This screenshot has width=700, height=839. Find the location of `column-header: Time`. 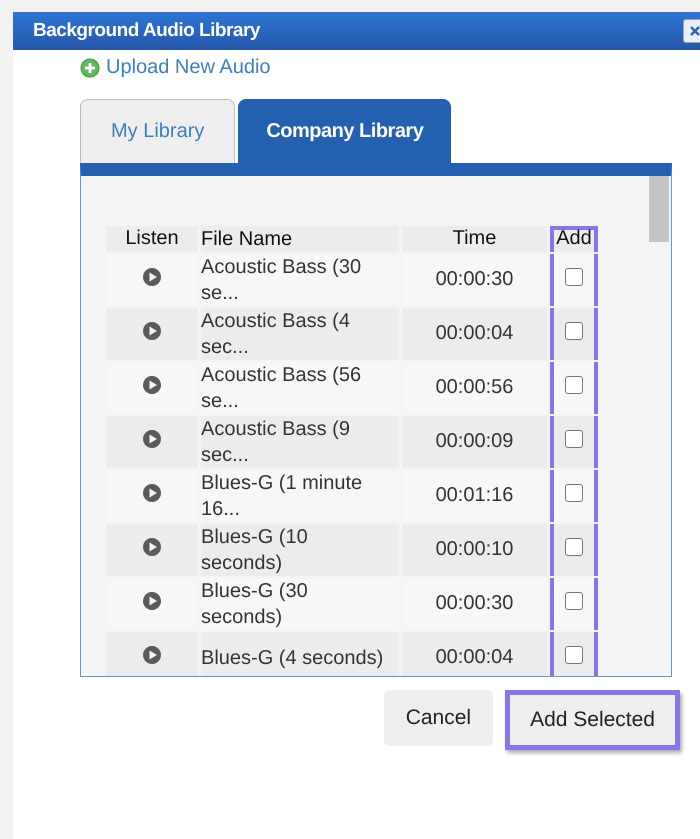

column-header: Time is located at coordinates (474, 239).